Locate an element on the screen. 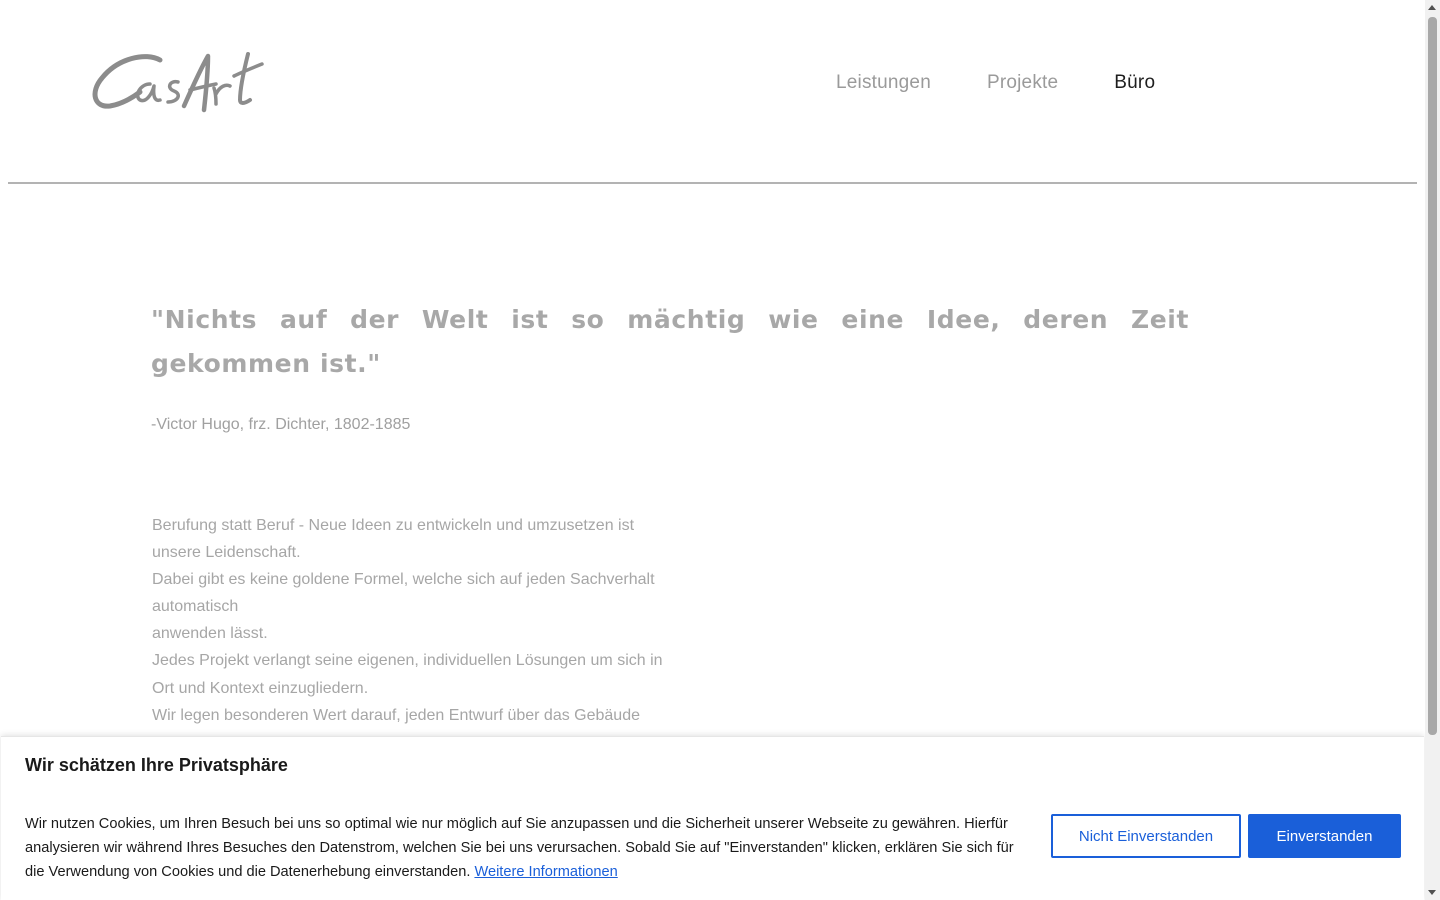  main-nav: Leistungen Projekte Büro is located at coordinates (995, 83).